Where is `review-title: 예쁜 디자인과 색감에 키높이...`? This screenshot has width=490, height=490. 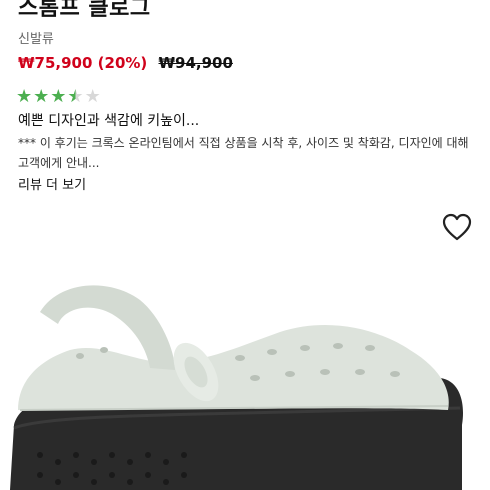
review-title: 예쁜 디자인과 색감에 키높이... is located at coordinates (108, 120).